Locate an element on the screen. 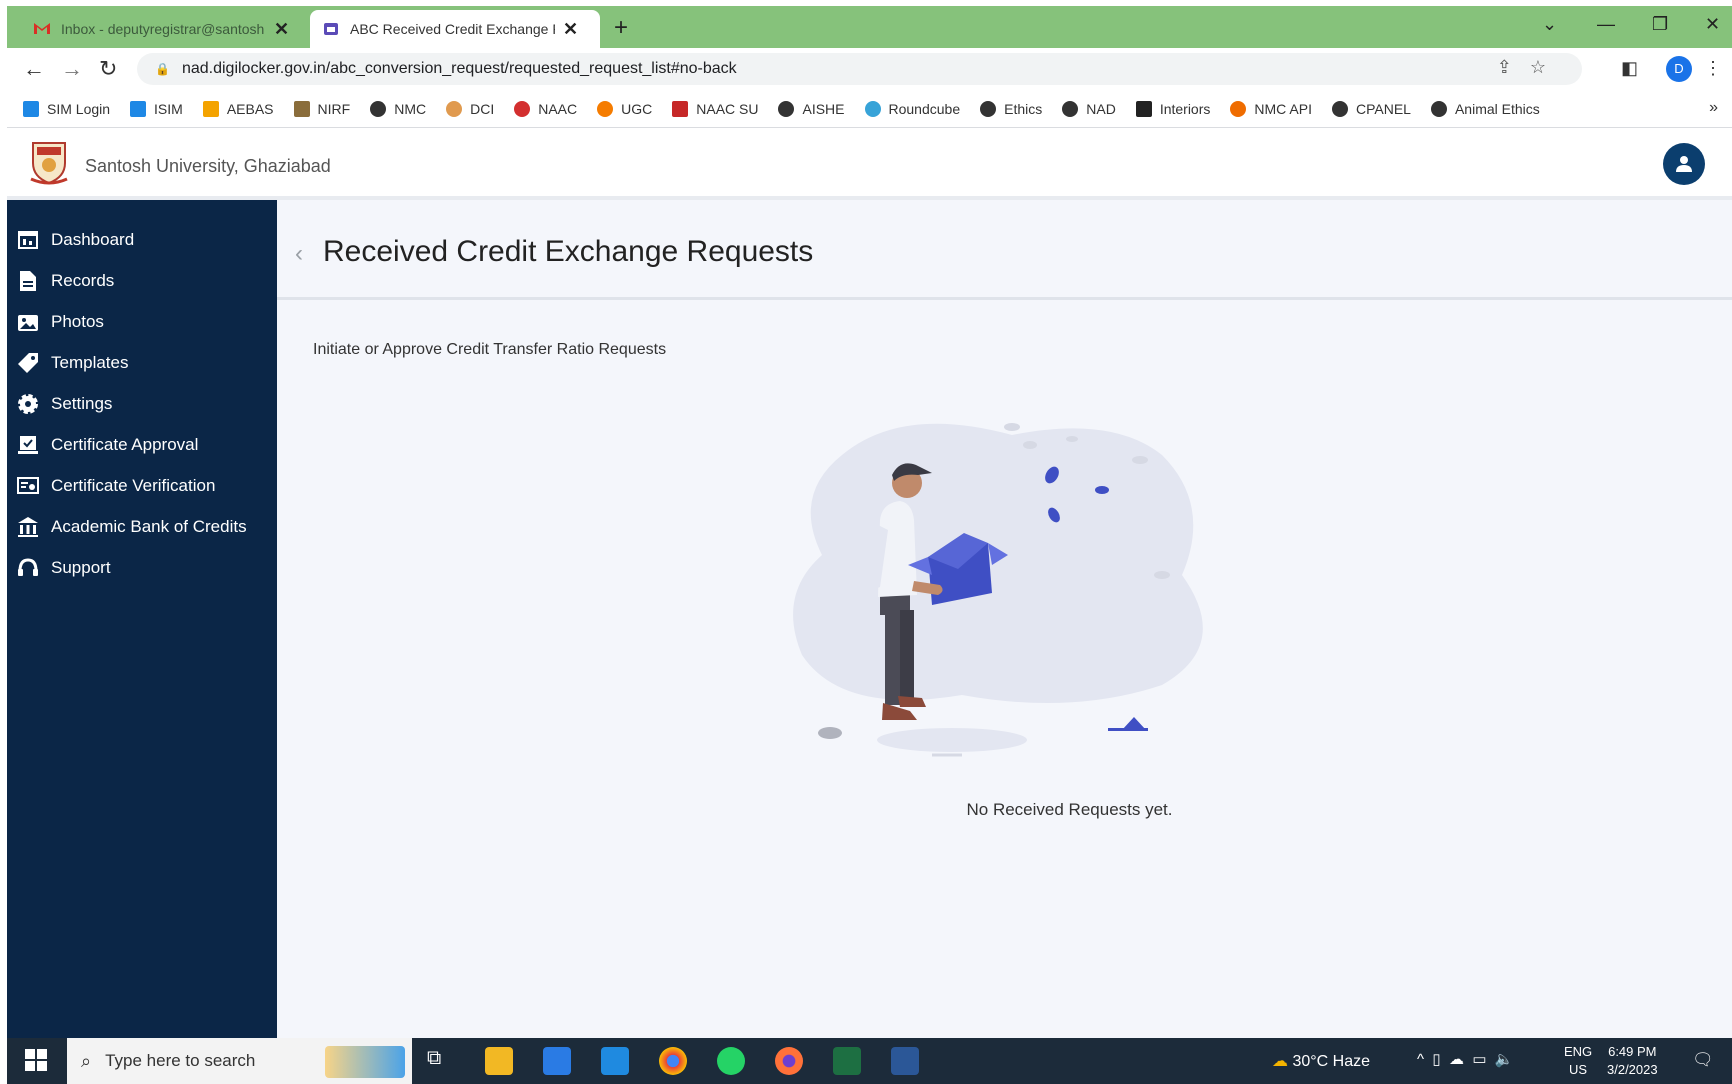 This screenshot has height=1084, width=1732. photos-icon is located at coordinates (28, 322).